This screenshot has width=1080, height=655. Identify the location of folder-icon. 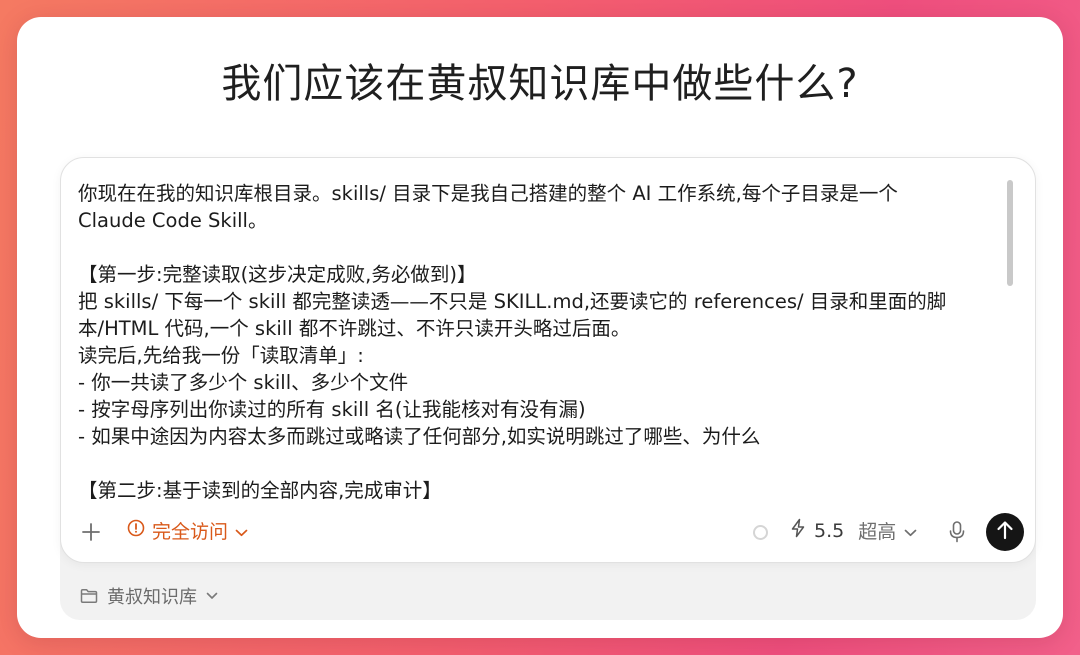
(89, 596).